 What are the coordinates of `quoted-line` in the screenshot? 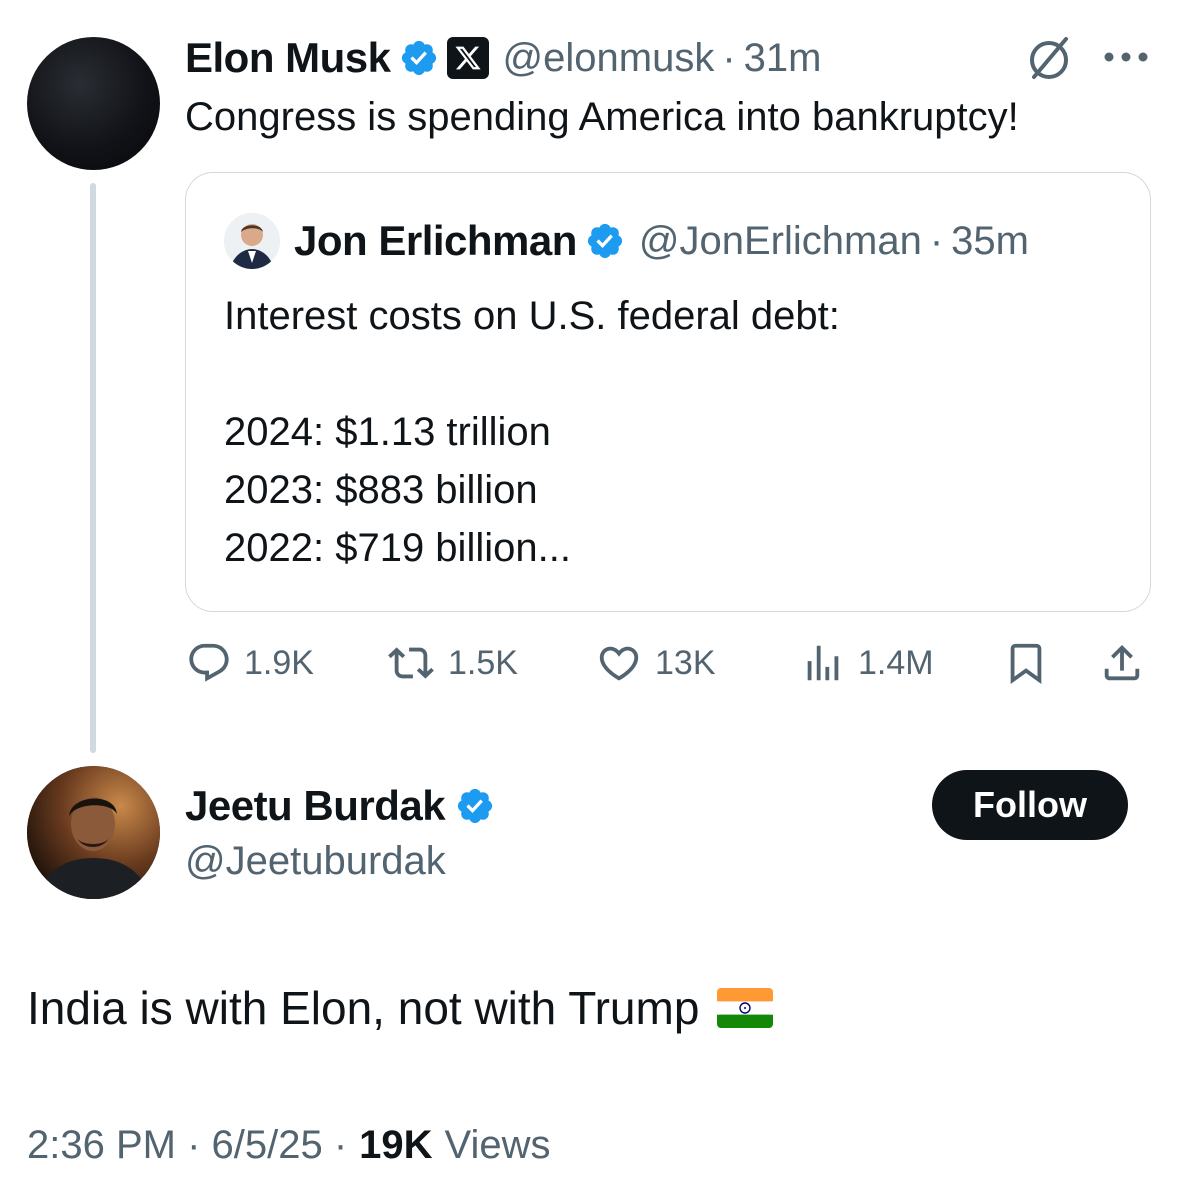 It's located at (532, 374).